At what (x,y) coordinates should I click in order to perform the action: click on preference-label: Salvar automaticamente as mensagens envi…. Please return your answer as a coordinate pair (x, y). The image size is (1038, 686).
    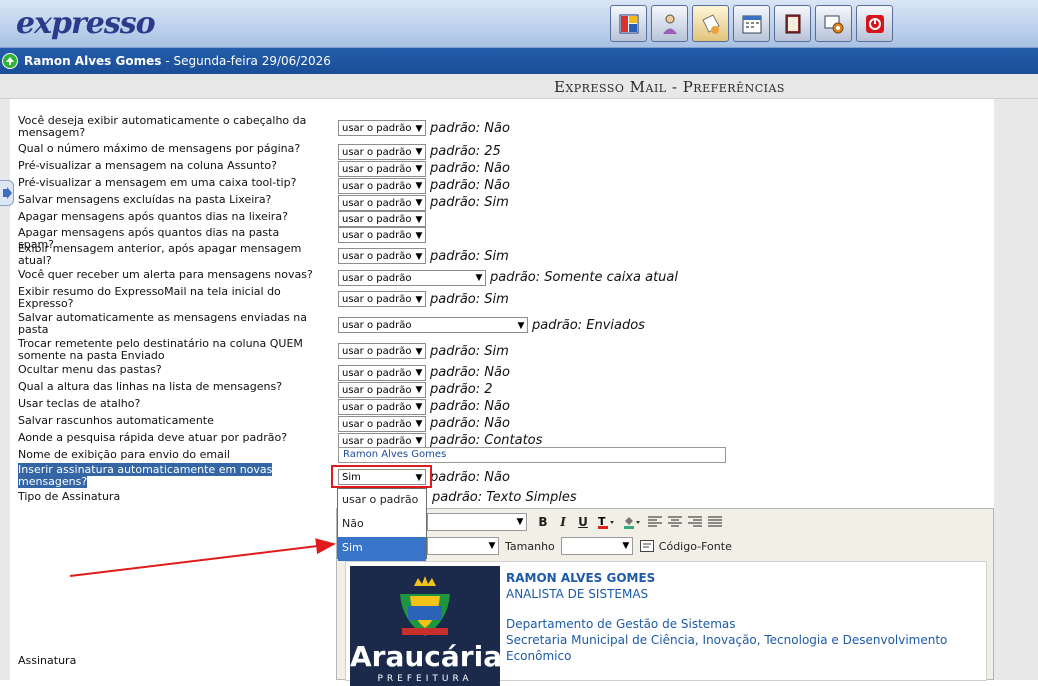
    Looking at the image, I should click on (163, 323).